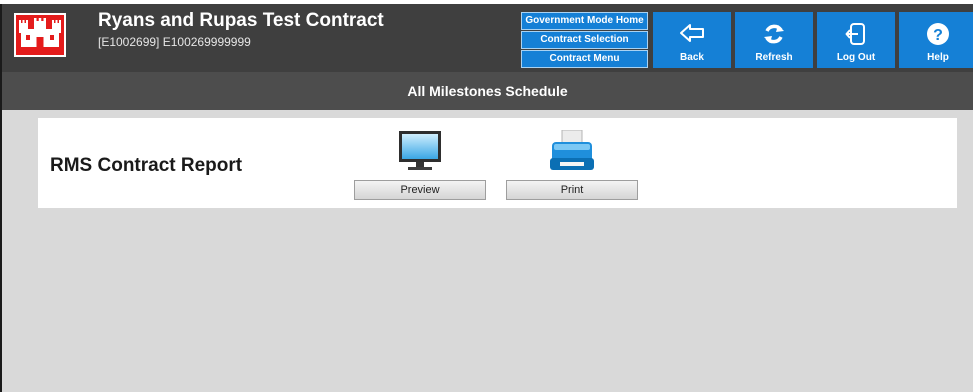 The image size is (973, 392). I want to click on log-out-label: Log Out, so click(856, 57).